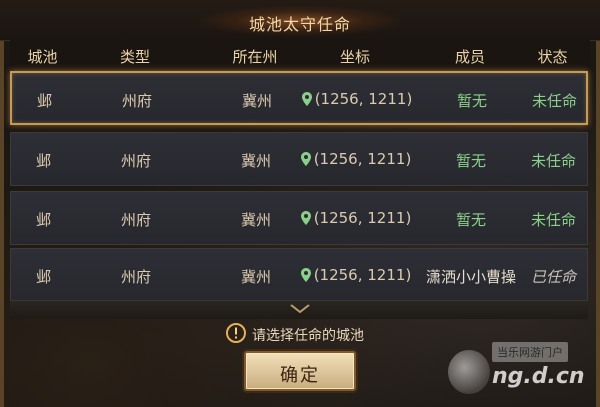 The image size is (600, 407). Describe the element at coordinates (553, 277) in the screenshot. I see `row-status: 已任命` at that location.